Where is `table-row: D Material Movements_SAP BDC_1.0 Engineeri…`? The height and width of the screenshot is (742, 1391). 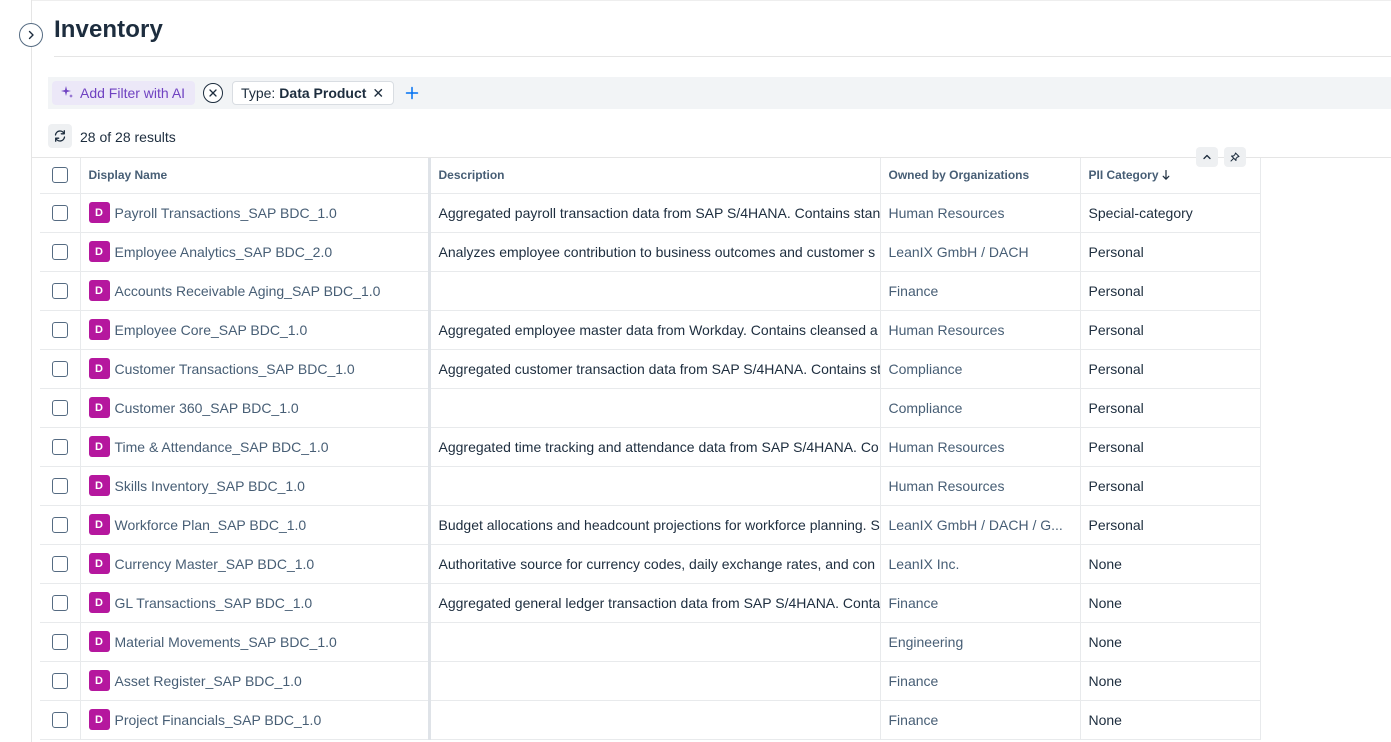
table-row: D Material Movements_SAP BDC_1.0 Engineeri… is located at coordinates (650, 642).